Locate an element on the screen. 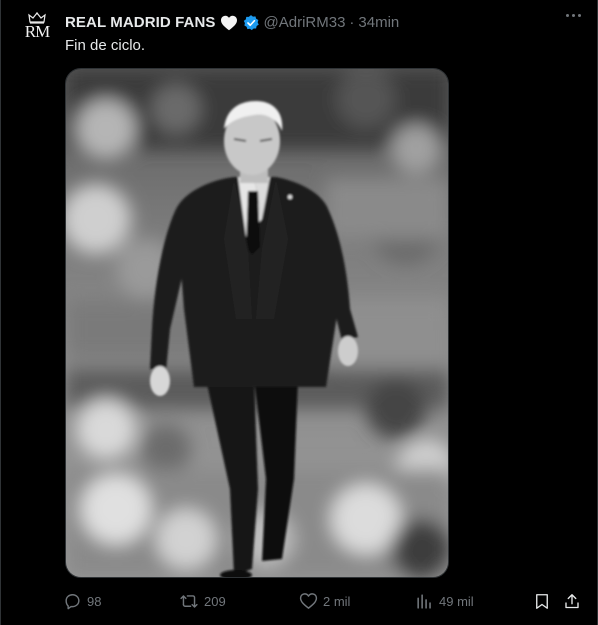 This screenshot has width=598, height=625. views-button: 49 mil is located at coordinates (444, 601).